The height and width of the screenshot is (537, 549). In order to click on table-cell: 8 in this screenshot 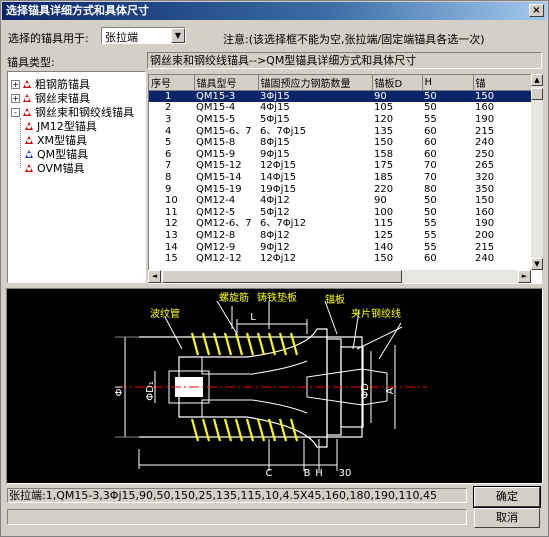, I will do `click(168, 177)`.